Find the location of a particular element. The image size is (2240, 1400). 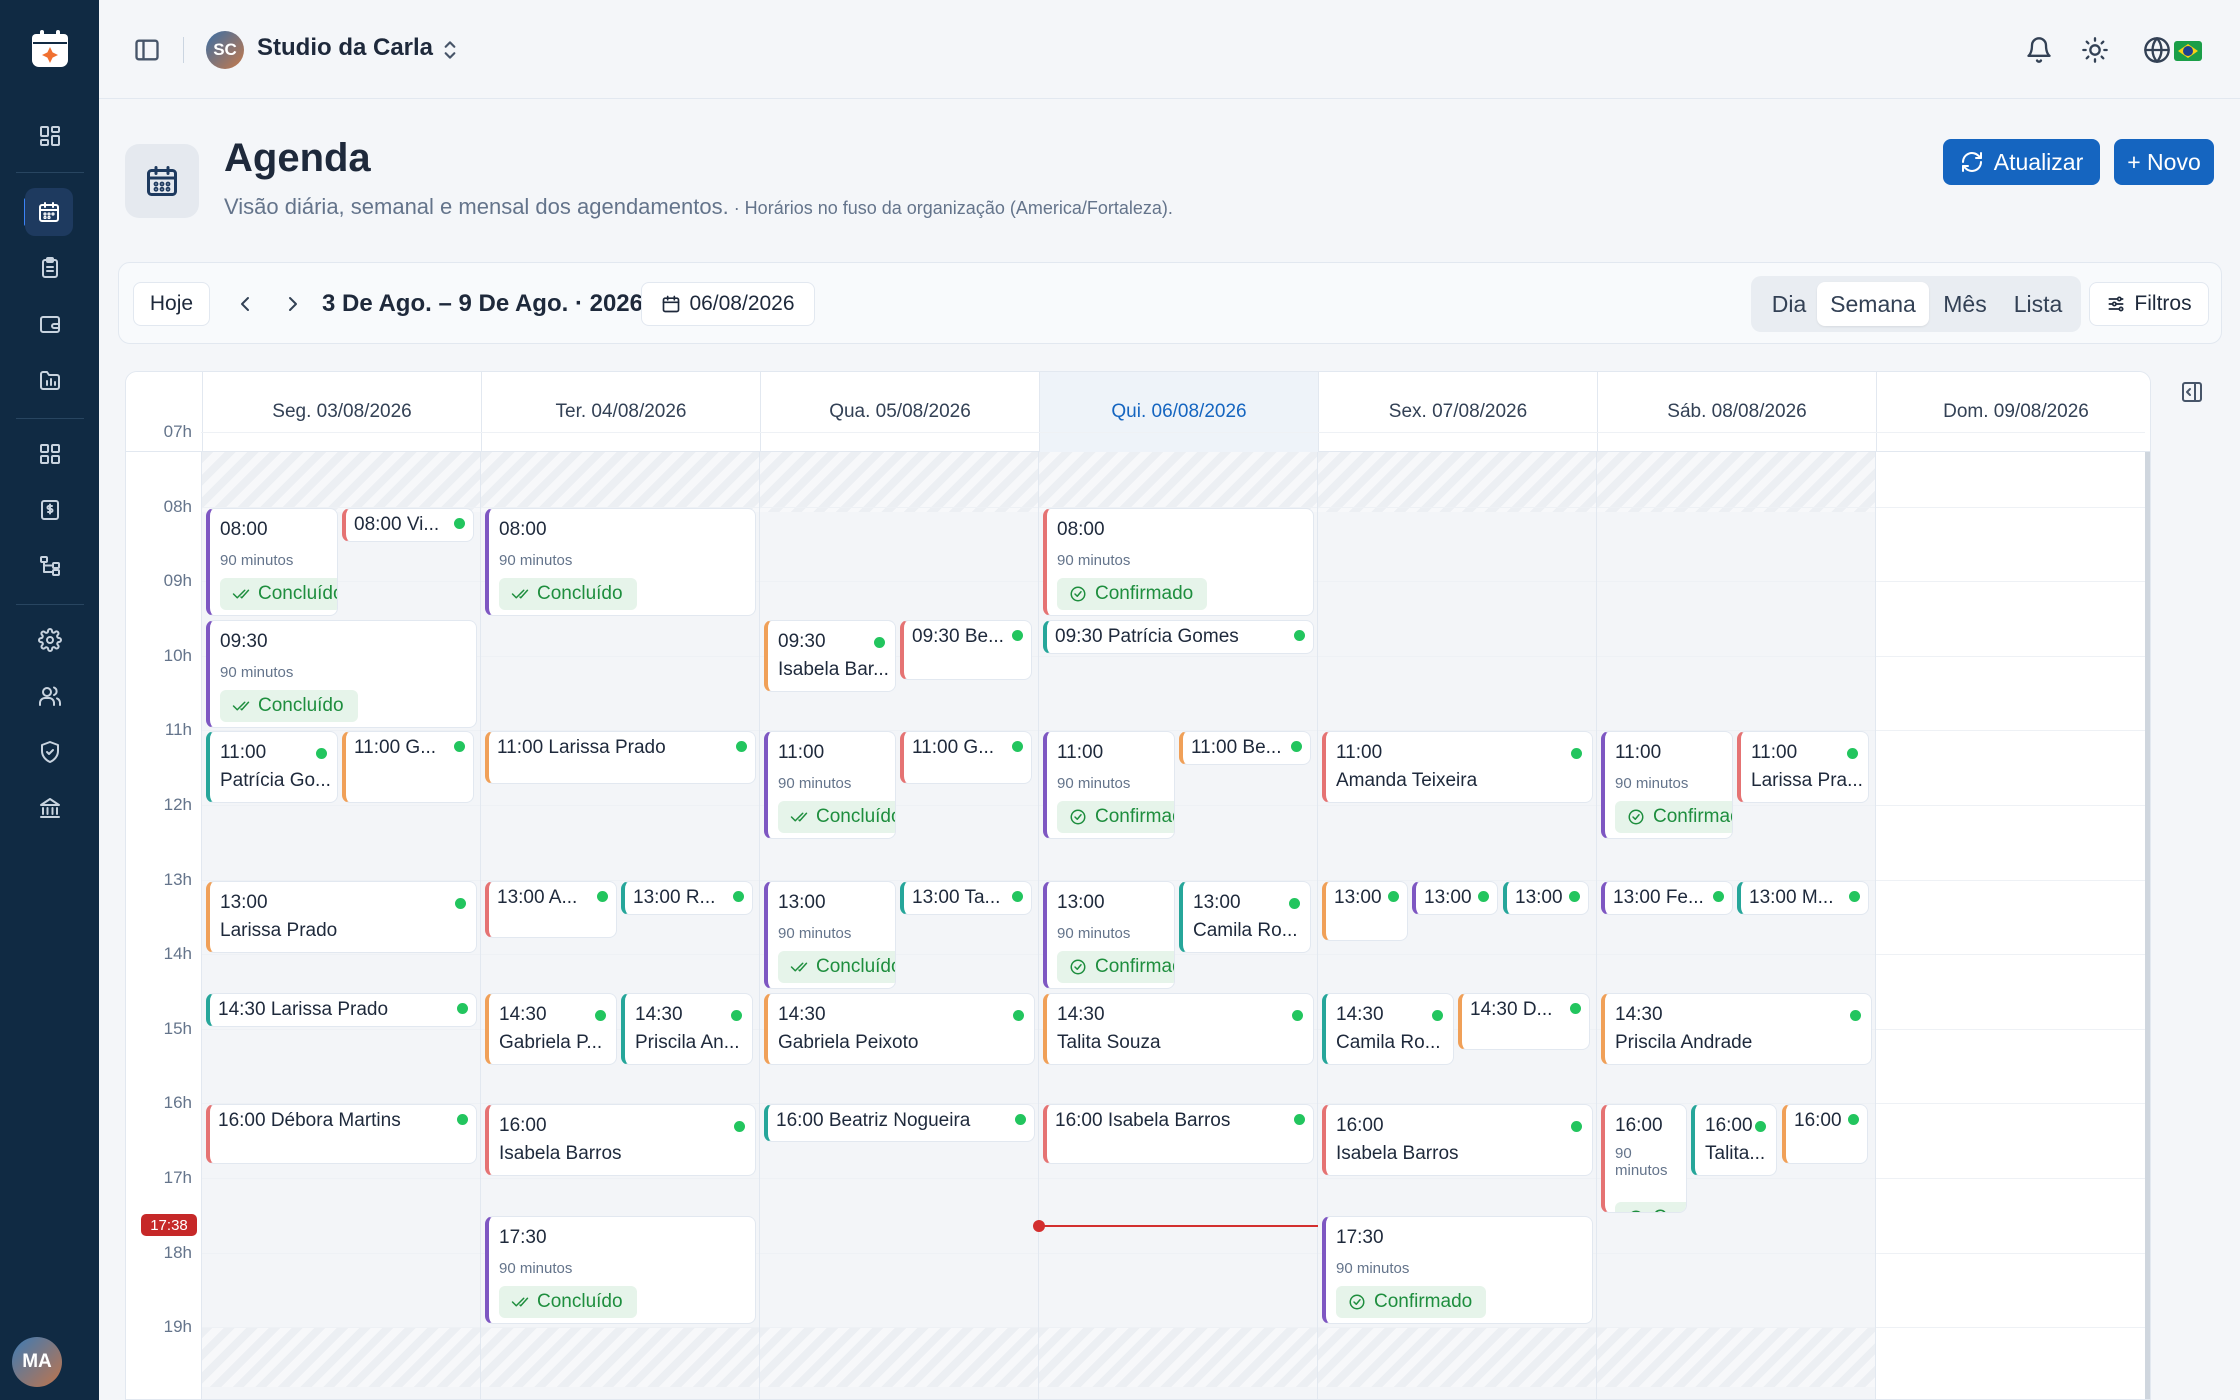

user-avatar: MA is located at coordinates (37, 1362).